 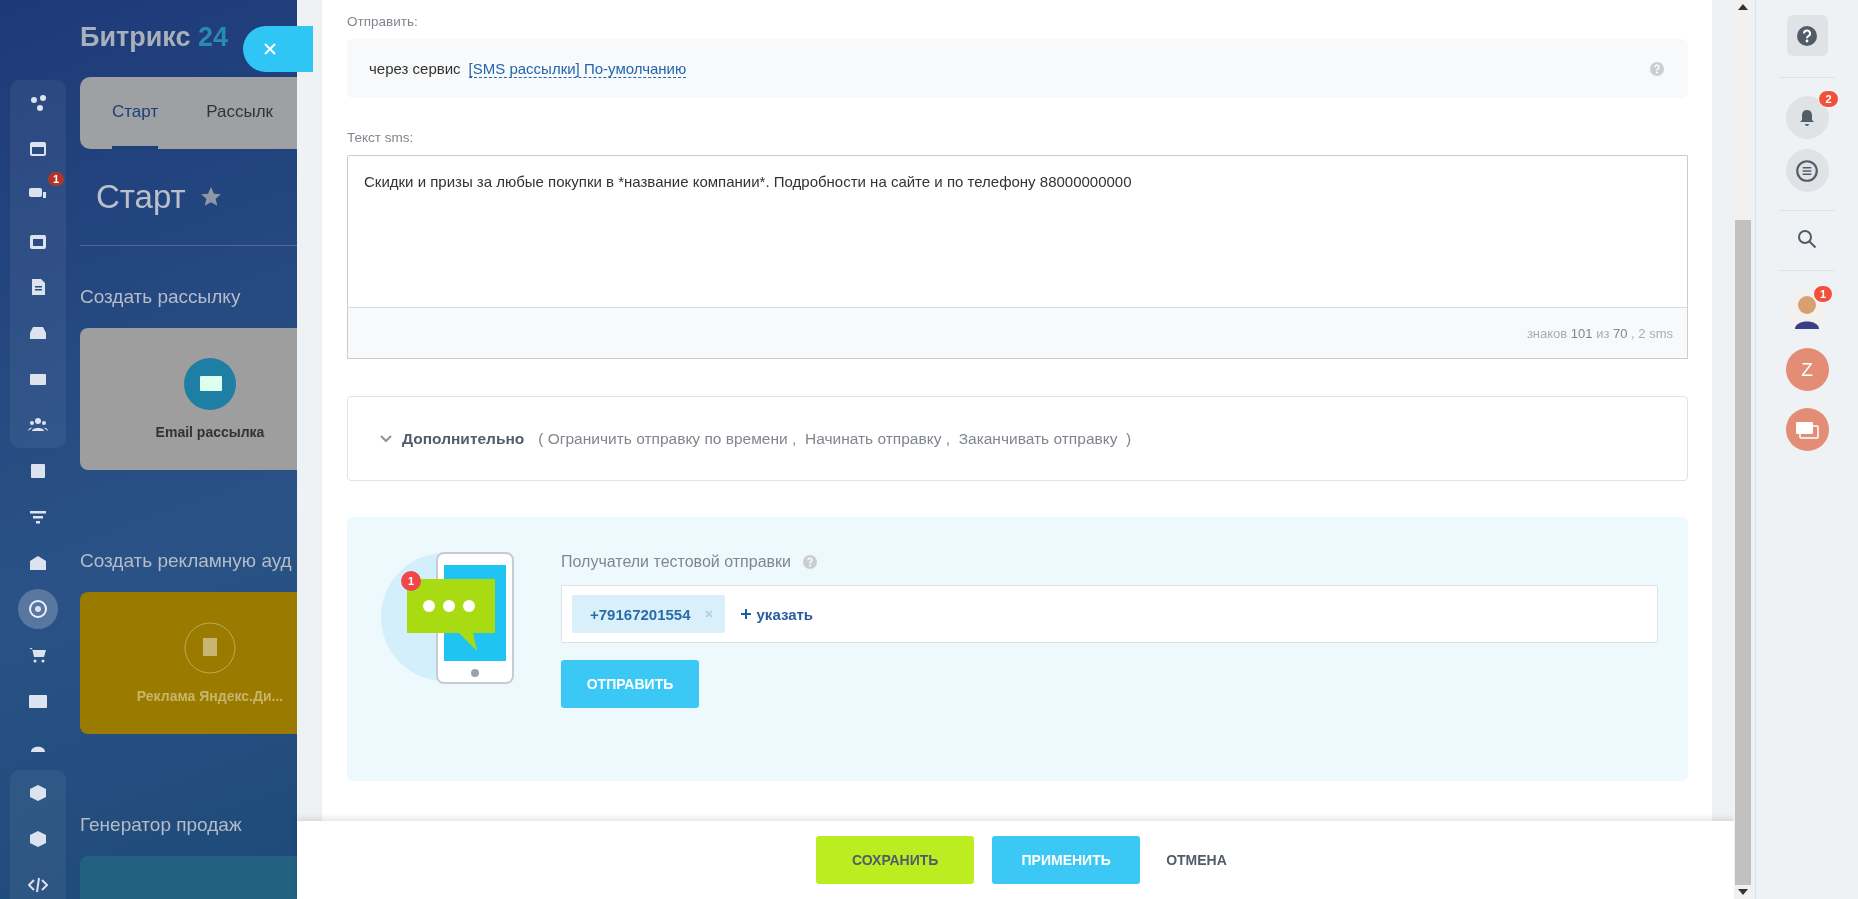 What do you see at coordinates (1109, 614) in the screenshot?
I see `recipients-field: +79167201554 указать` at bounding box center [1109, 614].